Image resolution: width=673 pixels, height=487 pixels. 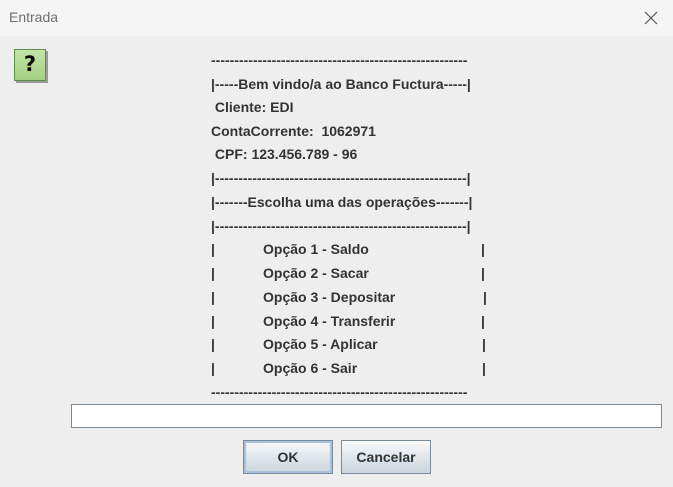 I want to click on option-2: Opção 2 - Sacar, so click(x=316, y=273).